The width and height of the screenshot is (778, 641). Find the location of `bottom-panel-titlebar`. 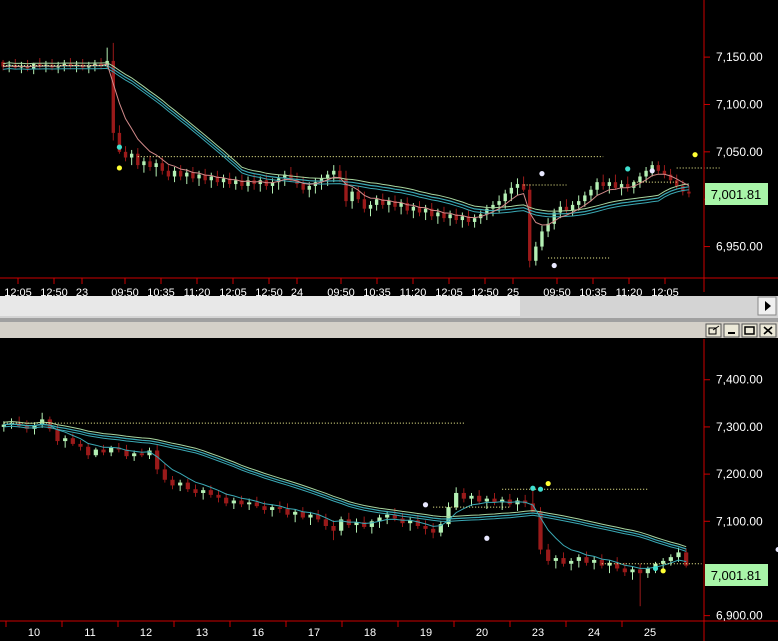

bottom-panel-titlebar is located at coordinates (389, 330).